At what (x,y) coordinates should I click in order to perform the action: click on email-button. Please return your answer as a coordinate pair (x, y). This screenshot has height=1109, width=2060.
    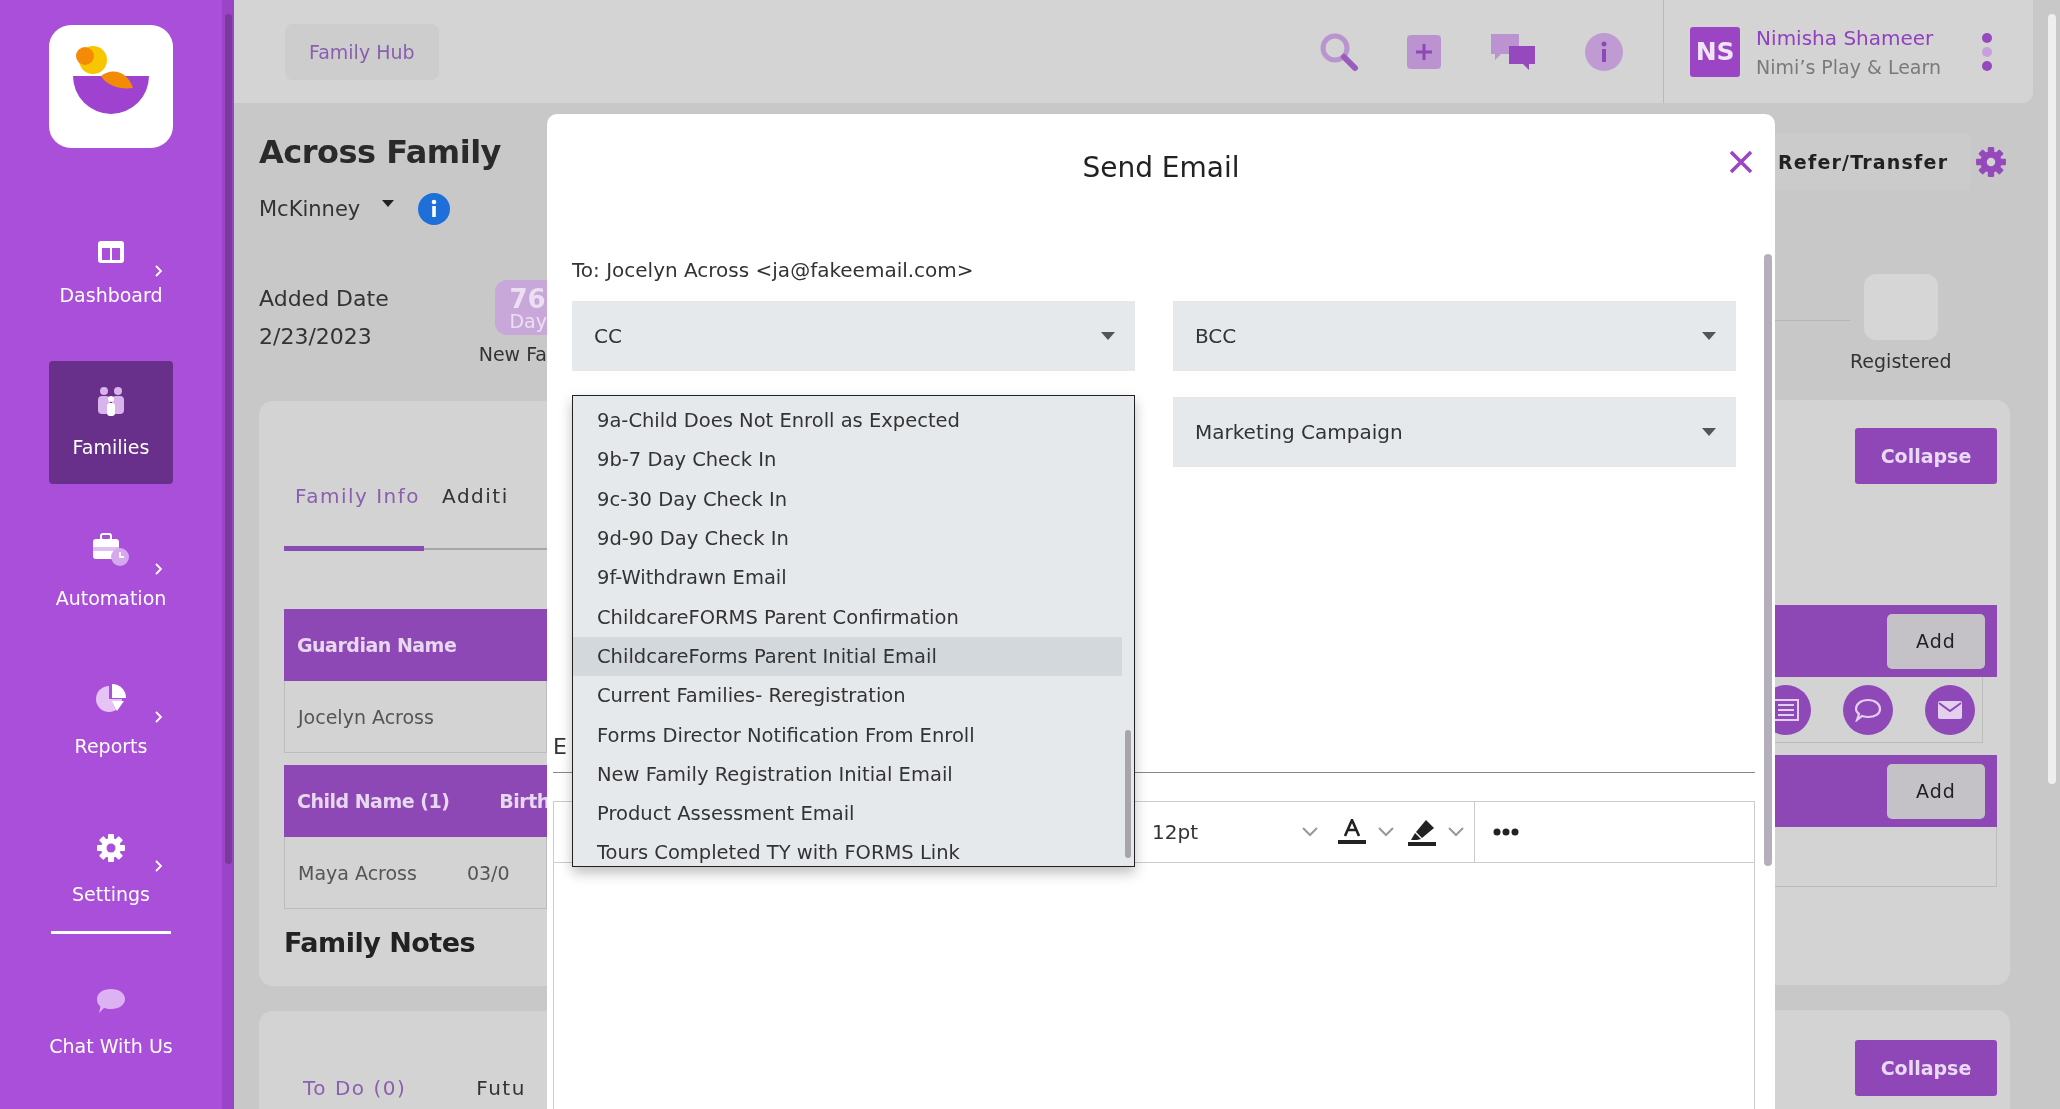
    Looking at the image, I should click on (1950, 709).